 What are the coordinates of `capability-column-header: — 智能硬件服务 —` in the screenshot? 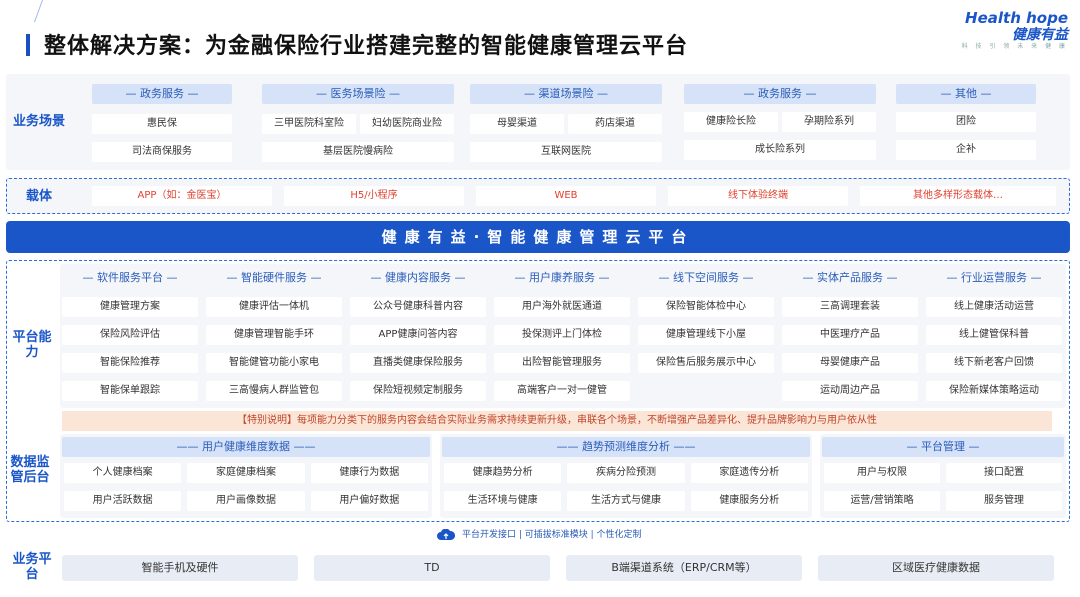 It's located at (274, 277).